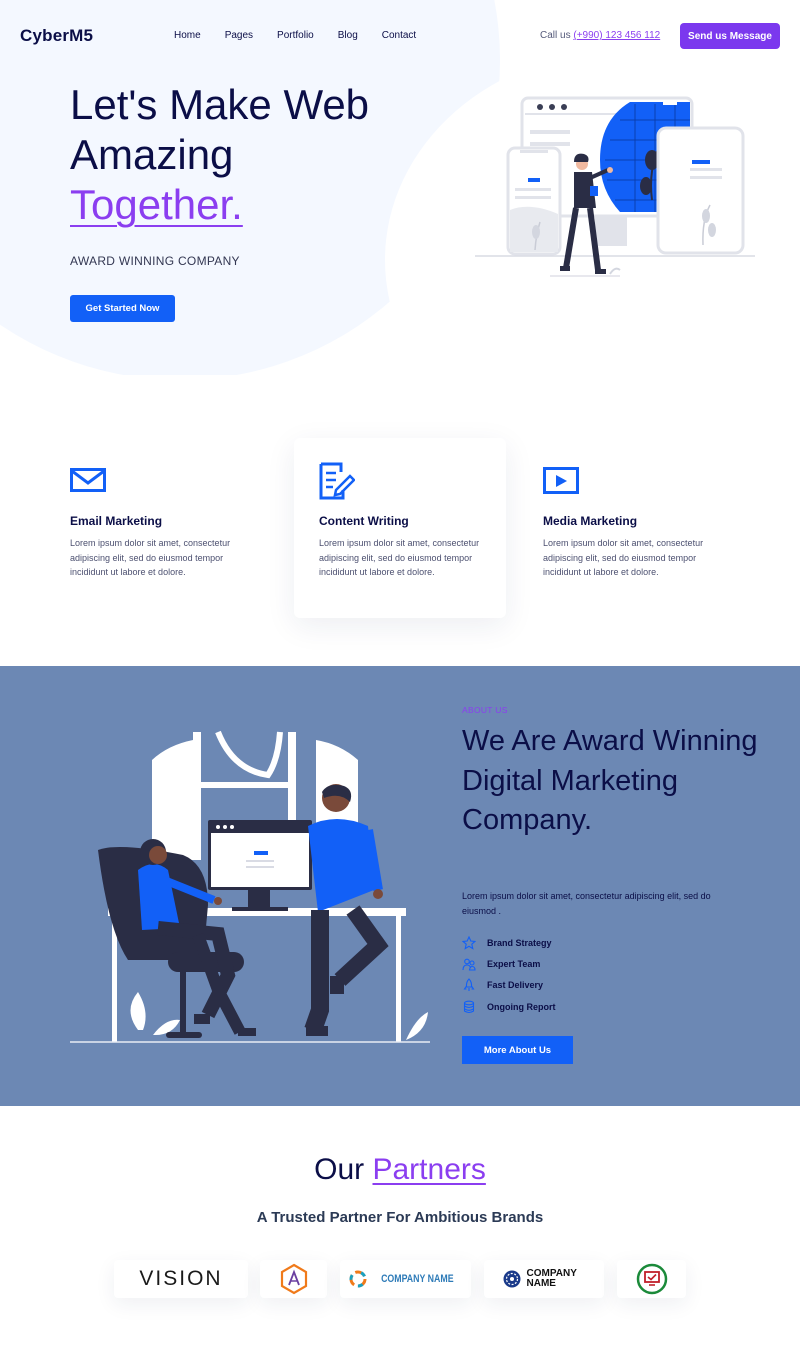  Describe the element at coordinates (469, 984) in the screenshot. I see `rocket-icon` at that location.